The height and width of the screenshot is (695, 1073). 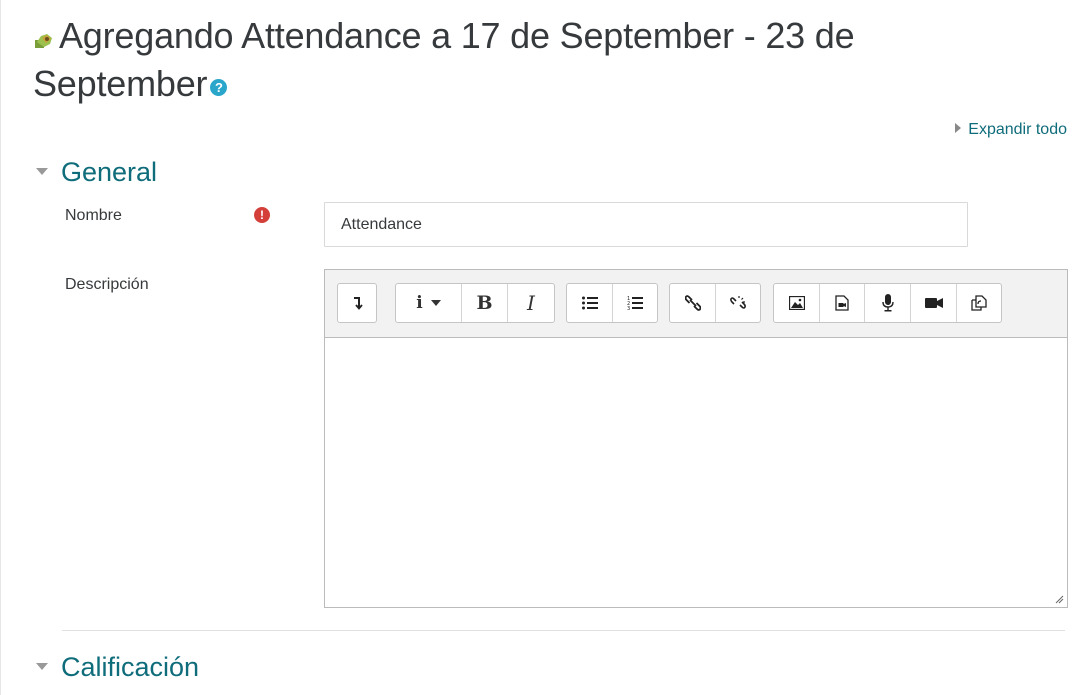 I want to click on section-grading-label: Calificación, so click(x=130, y=667).